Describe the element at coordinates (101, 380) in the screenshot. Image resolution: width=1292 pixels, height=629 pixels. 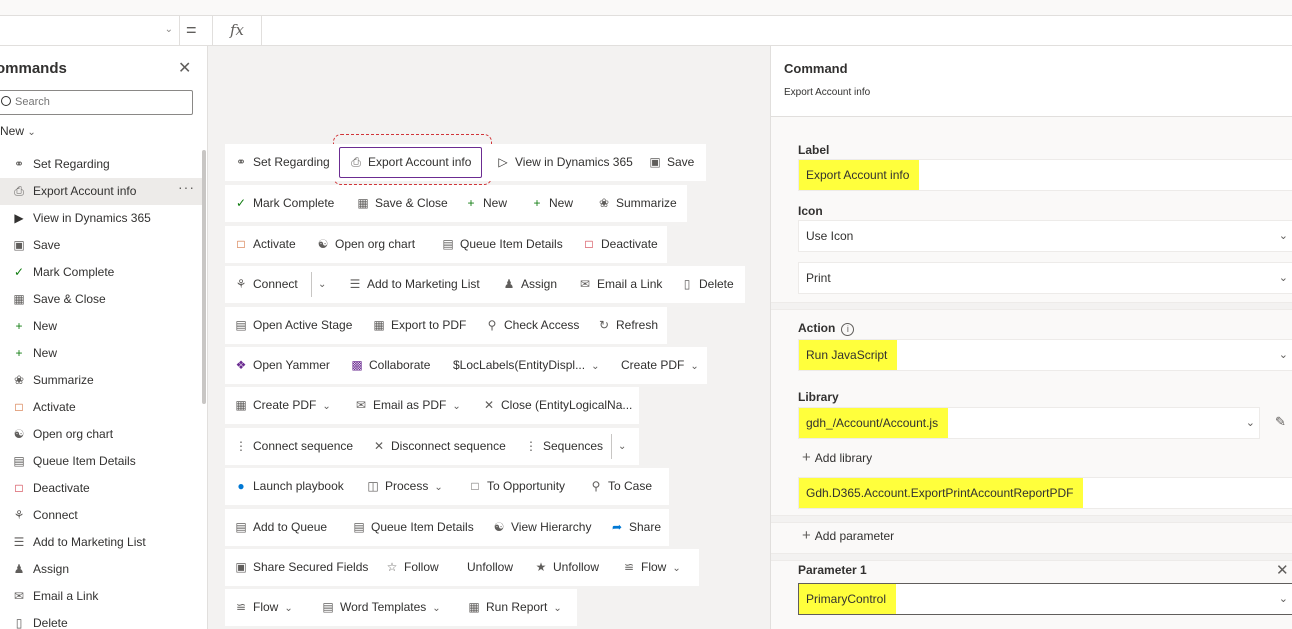
I see `list-item: ❀ Summarize` at that location.